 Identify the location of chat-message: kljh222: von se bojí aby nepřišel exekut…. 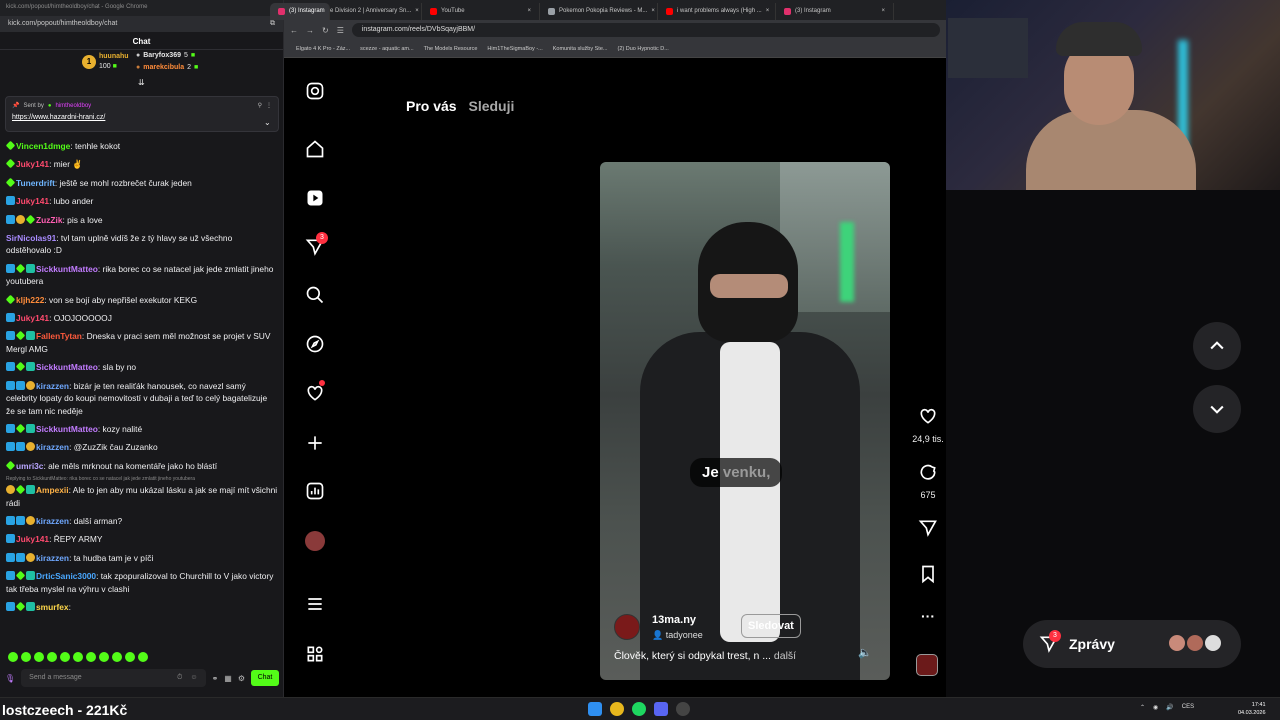
(141, 300).